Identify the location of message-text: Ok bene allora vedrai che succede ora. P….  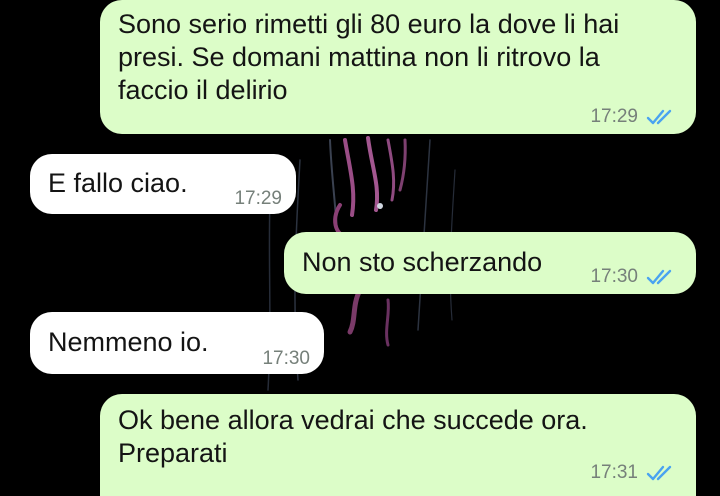
(353, 436).